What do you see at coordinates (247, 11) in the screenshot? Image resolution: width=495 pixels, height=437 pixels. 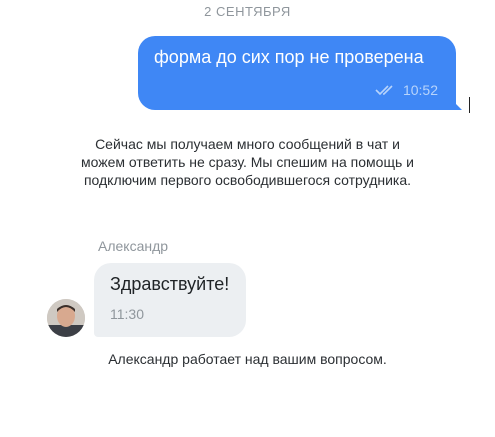 I see `date-separator: 2 СЕНТЯБРЯ` at bounding box center [247, 11].